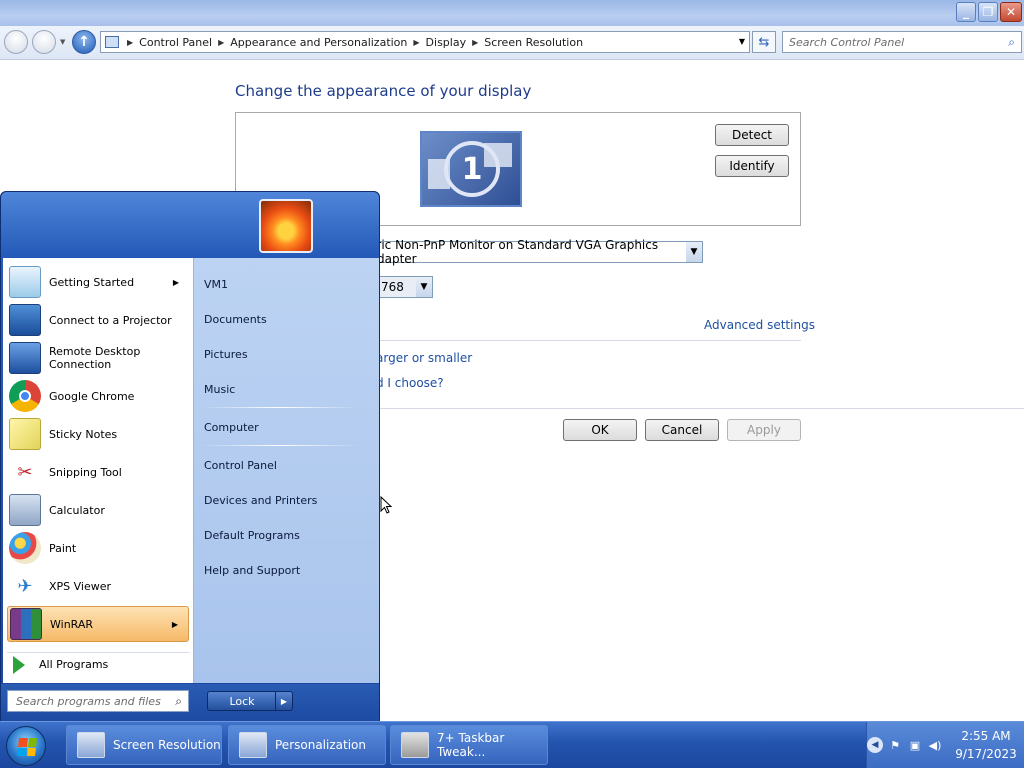  What do you see at coordinates (25, 510) in the screenshot?
I see `calculator-icon` at bounding box center [25, 510].